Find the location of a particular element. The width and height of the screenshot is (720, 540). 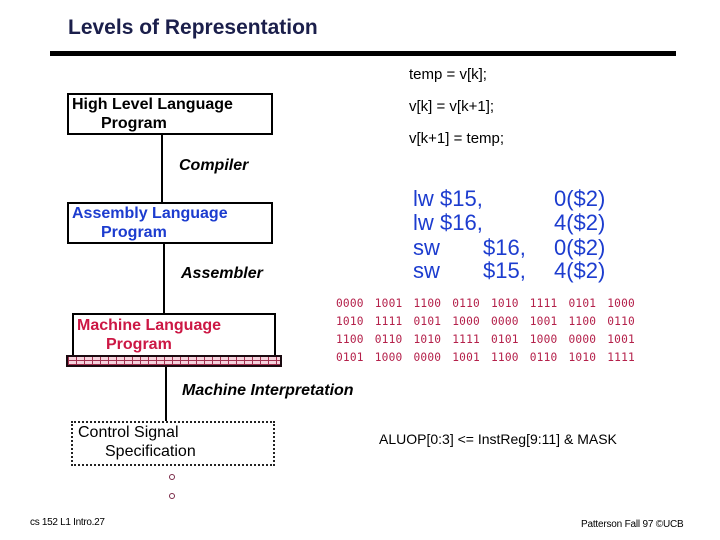

connector-ml-to-cs is located at coordinates (166, 394).